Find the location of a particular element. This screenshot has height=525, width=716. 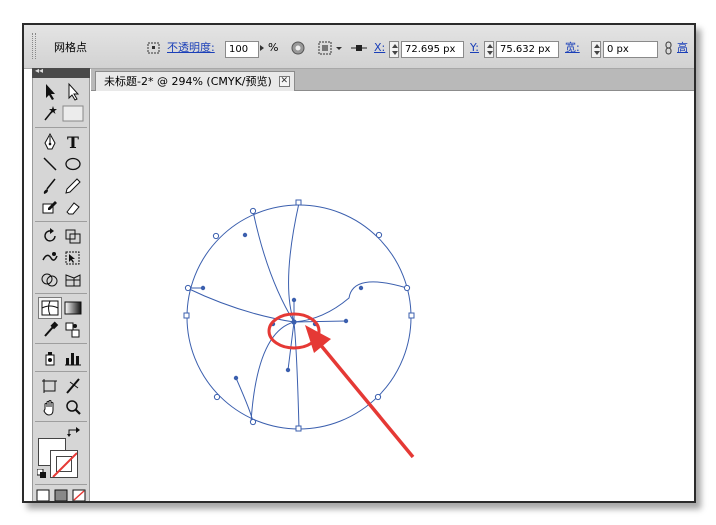

type-icon: T is located at coordinates (73, 142).